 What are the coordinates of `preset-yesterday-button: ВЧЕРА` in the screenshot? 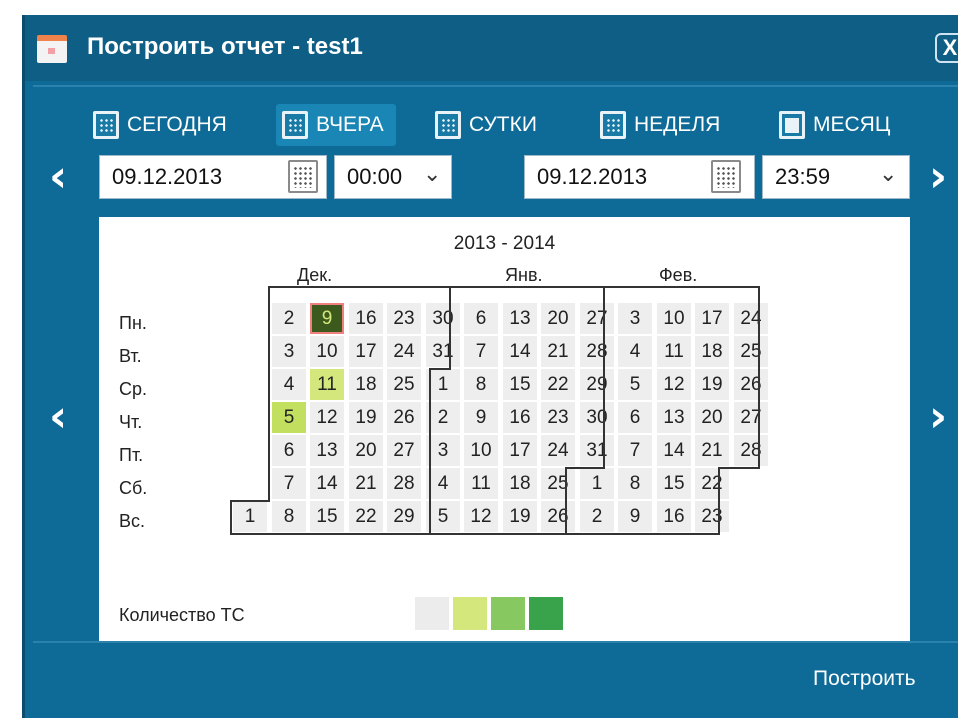 It's located at (336, 125).